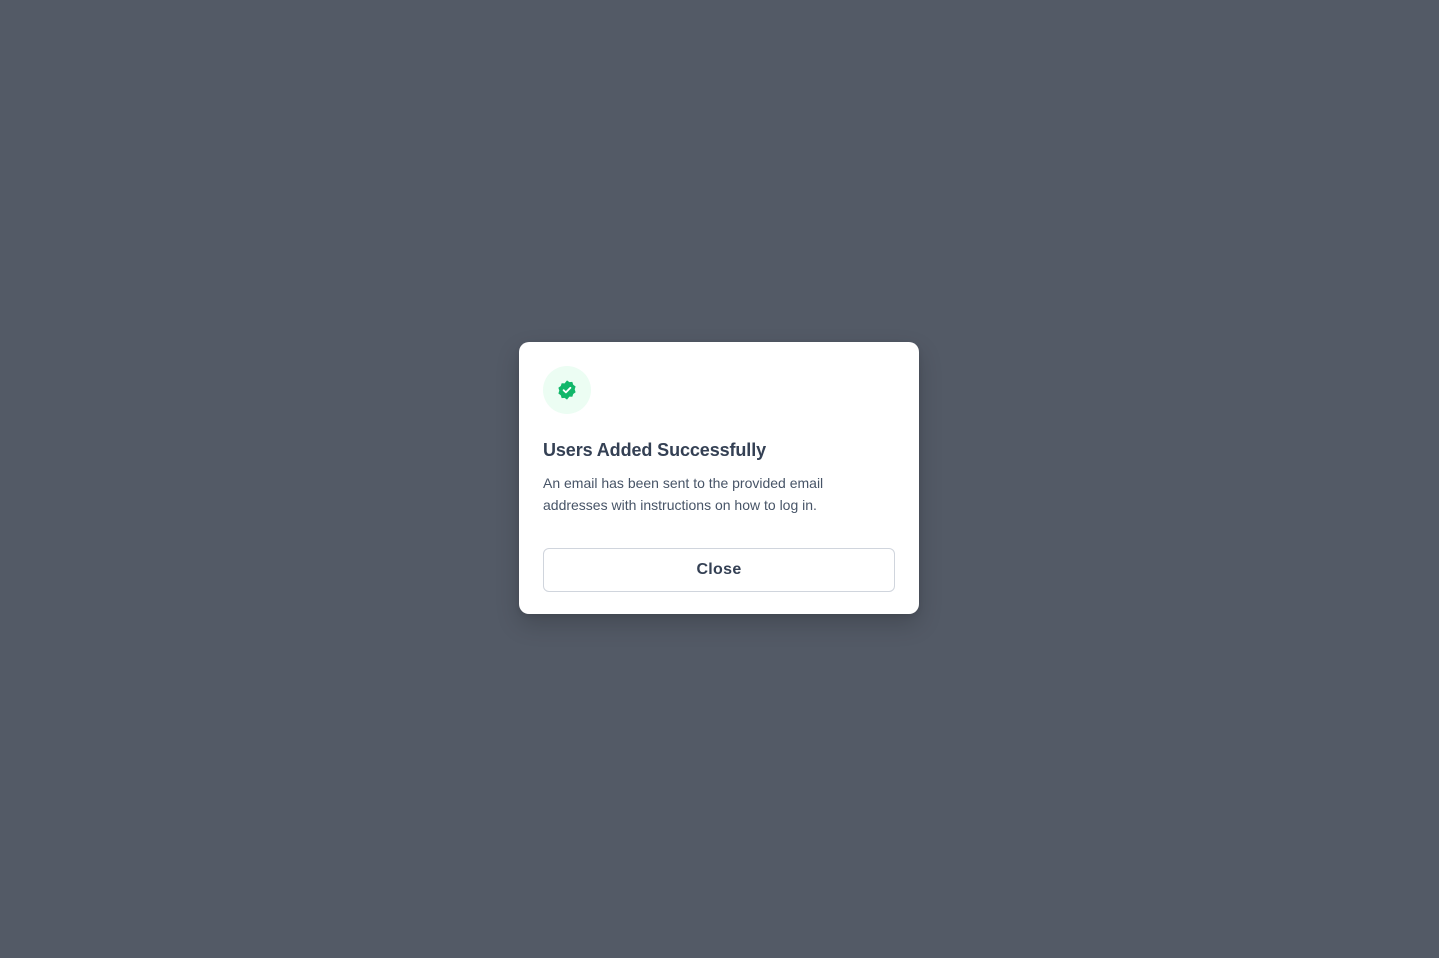 The height and width of the screenshot is (958, 1441). I want to click on success-icon-container, so click(567, 390).